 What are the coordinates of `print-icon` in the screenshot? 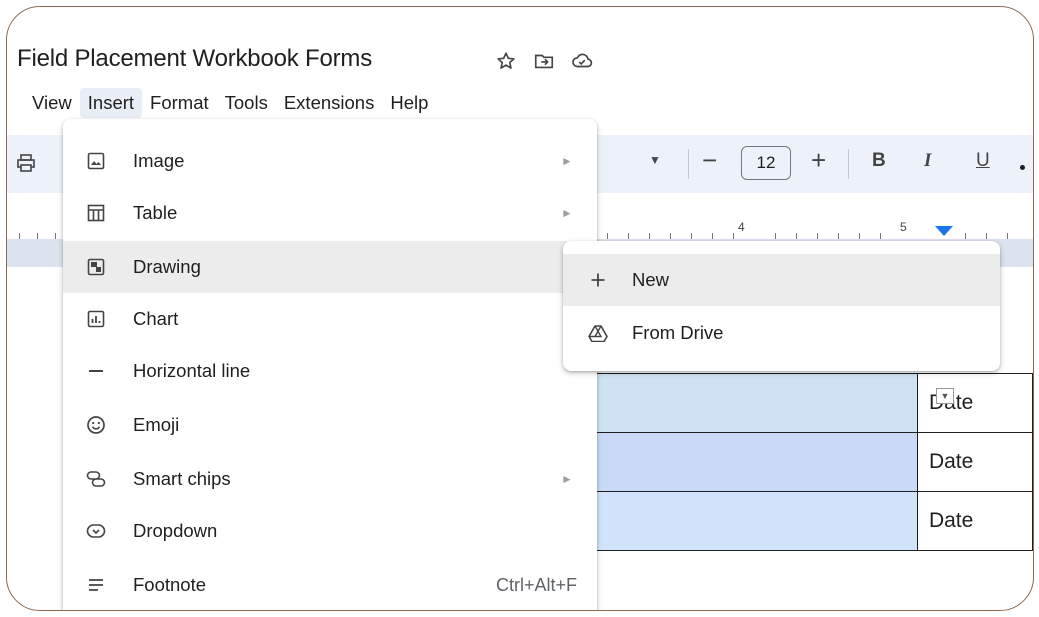 It's located at (26, 165).